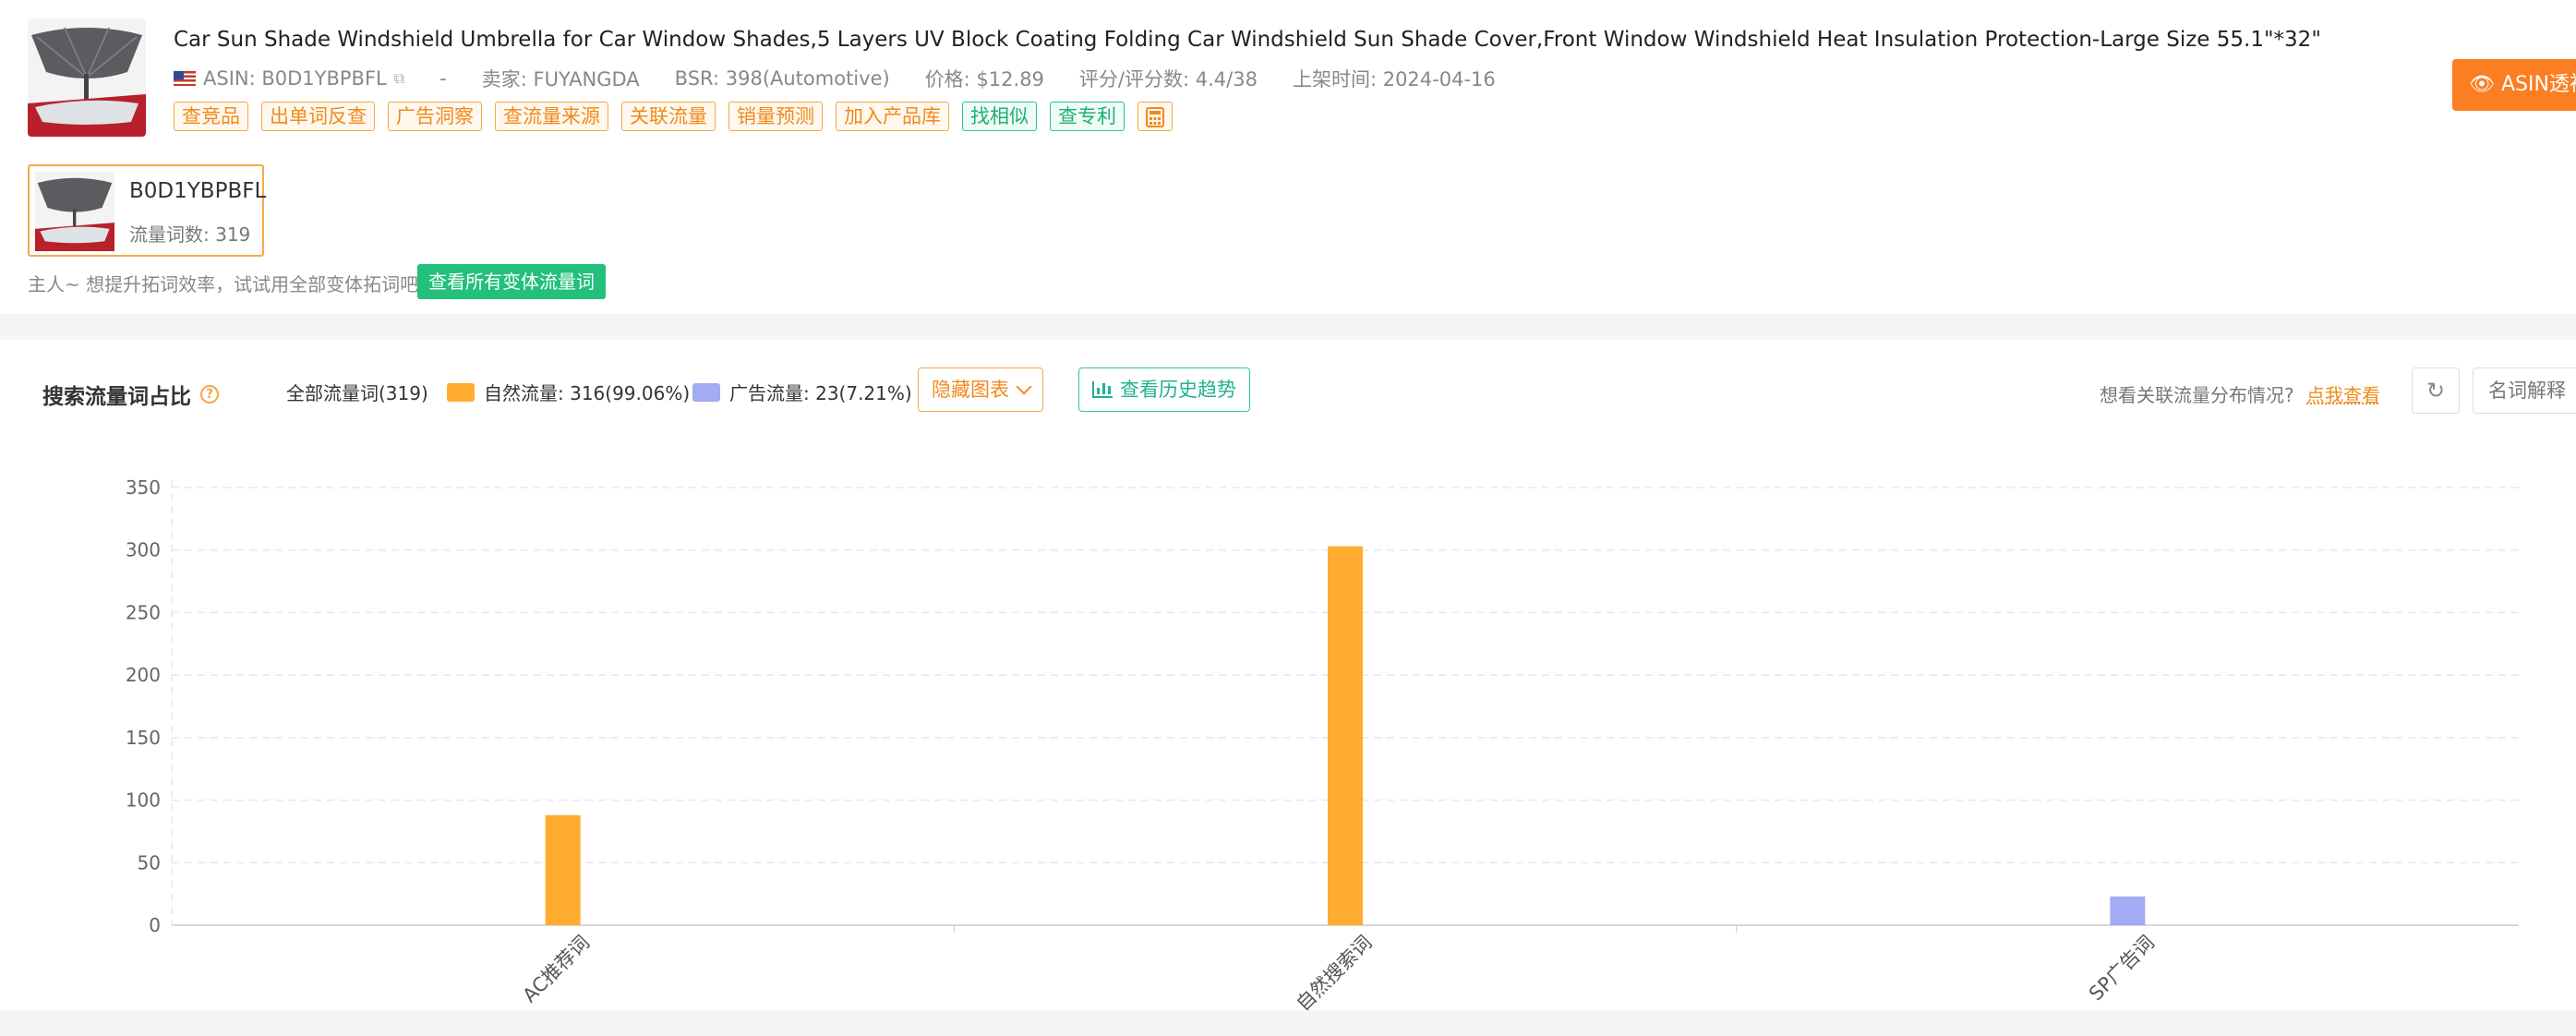 The height and width of the screenshot is (1036, 2576). Describe the element at coordinates (143, 550) in the screenshot. I see `y-tick-label: 300` at that location.